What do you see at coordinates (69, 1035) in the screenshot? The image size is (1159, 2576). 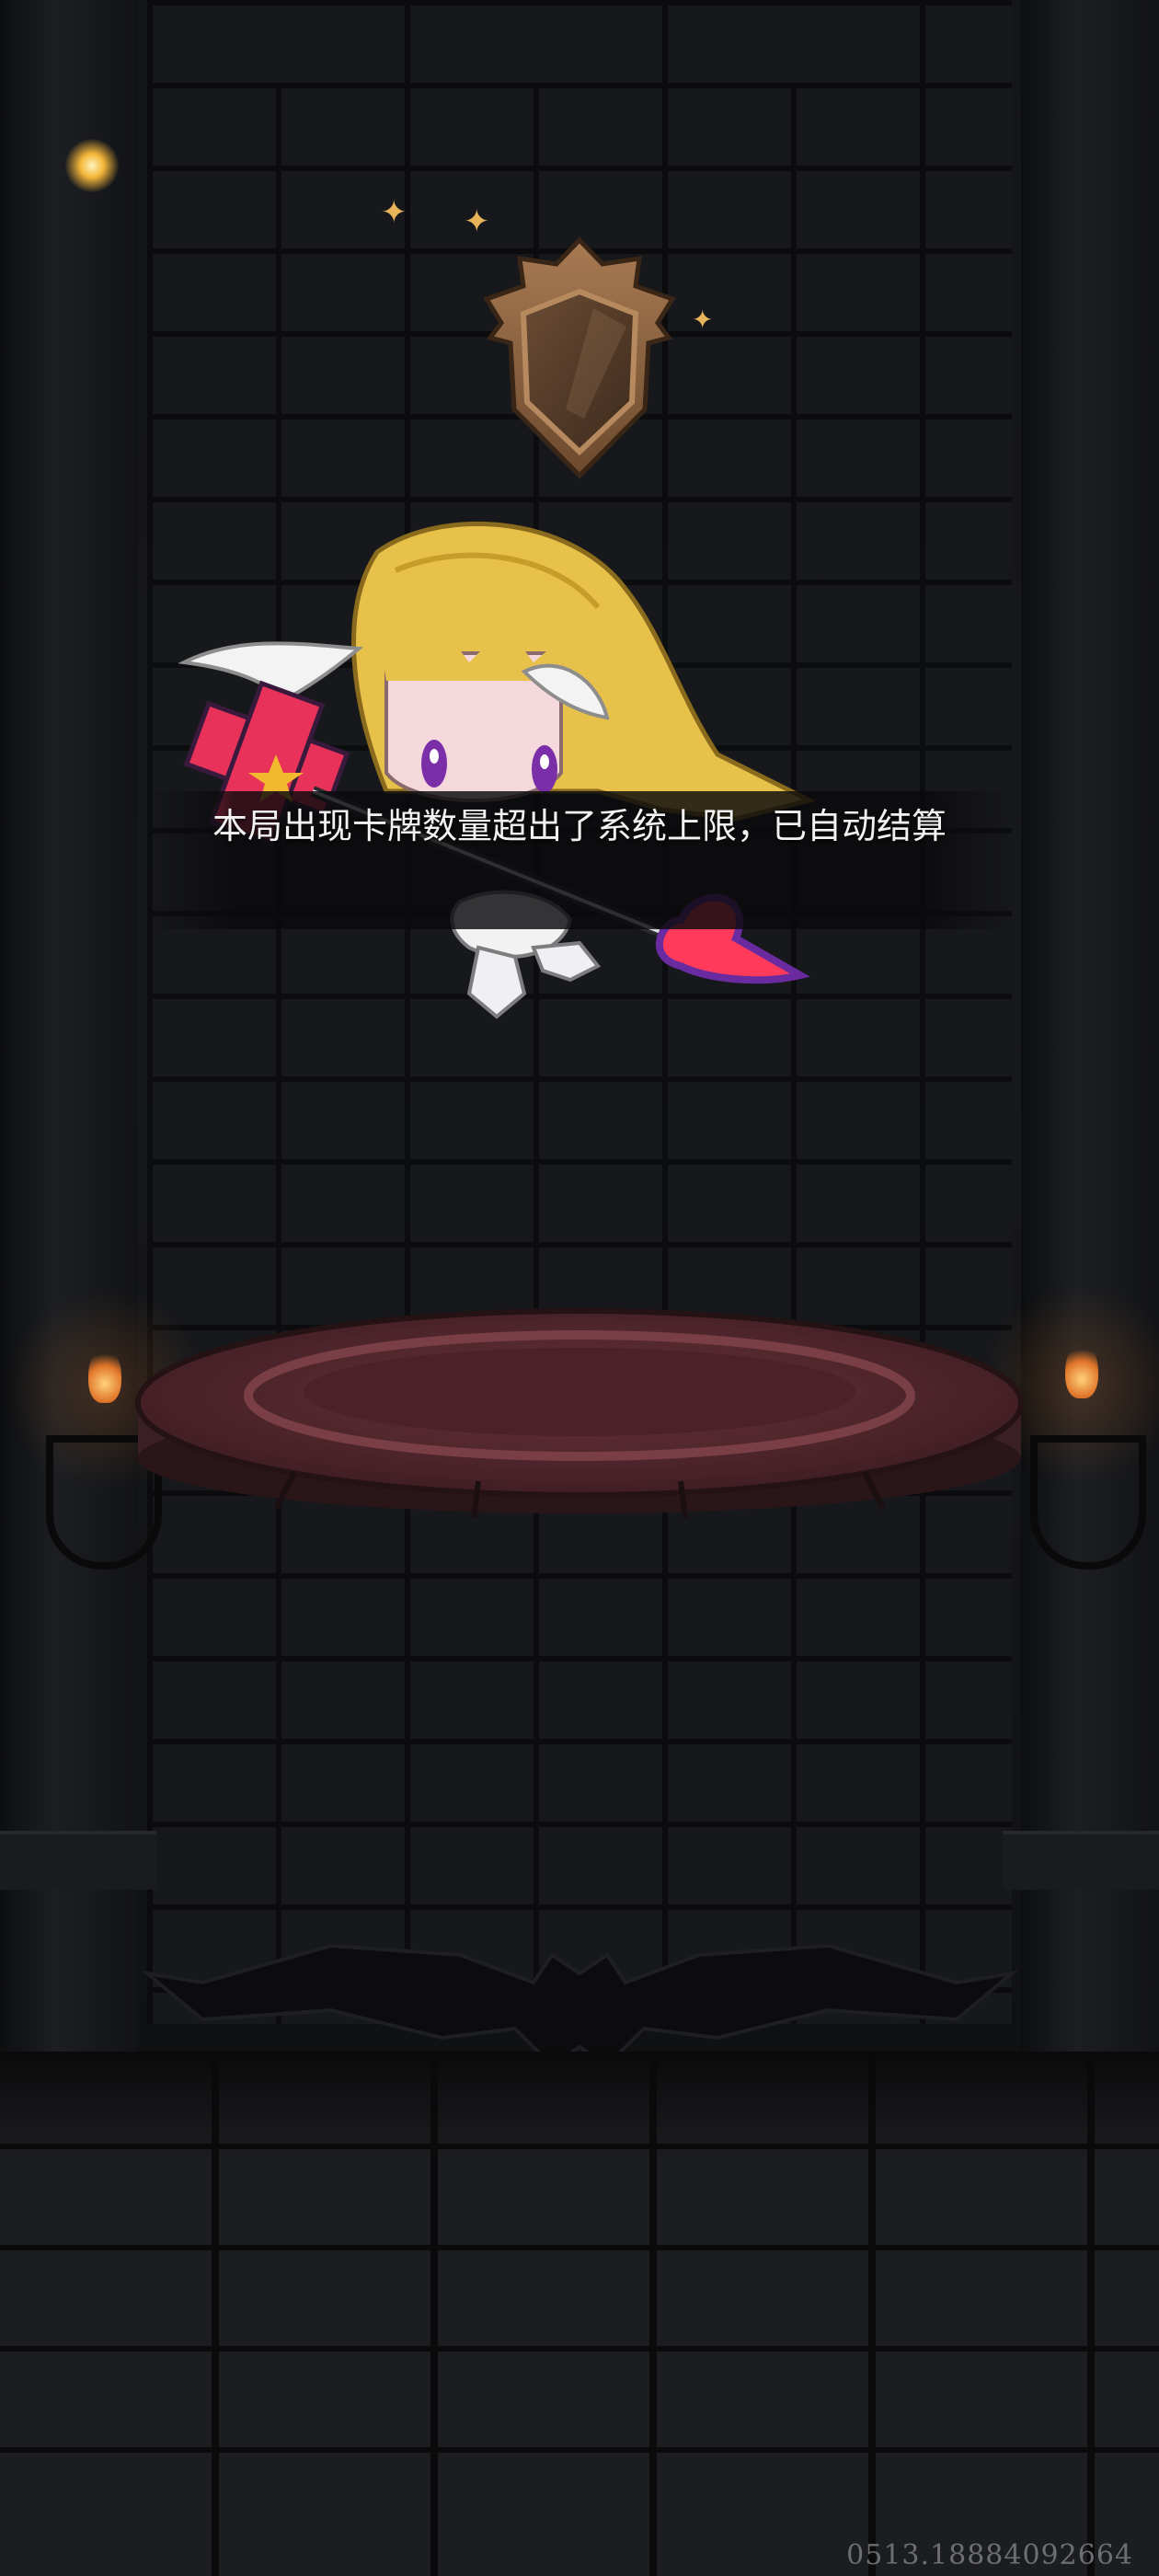 I see `left-pillar` at bounding box center [69, 1035].